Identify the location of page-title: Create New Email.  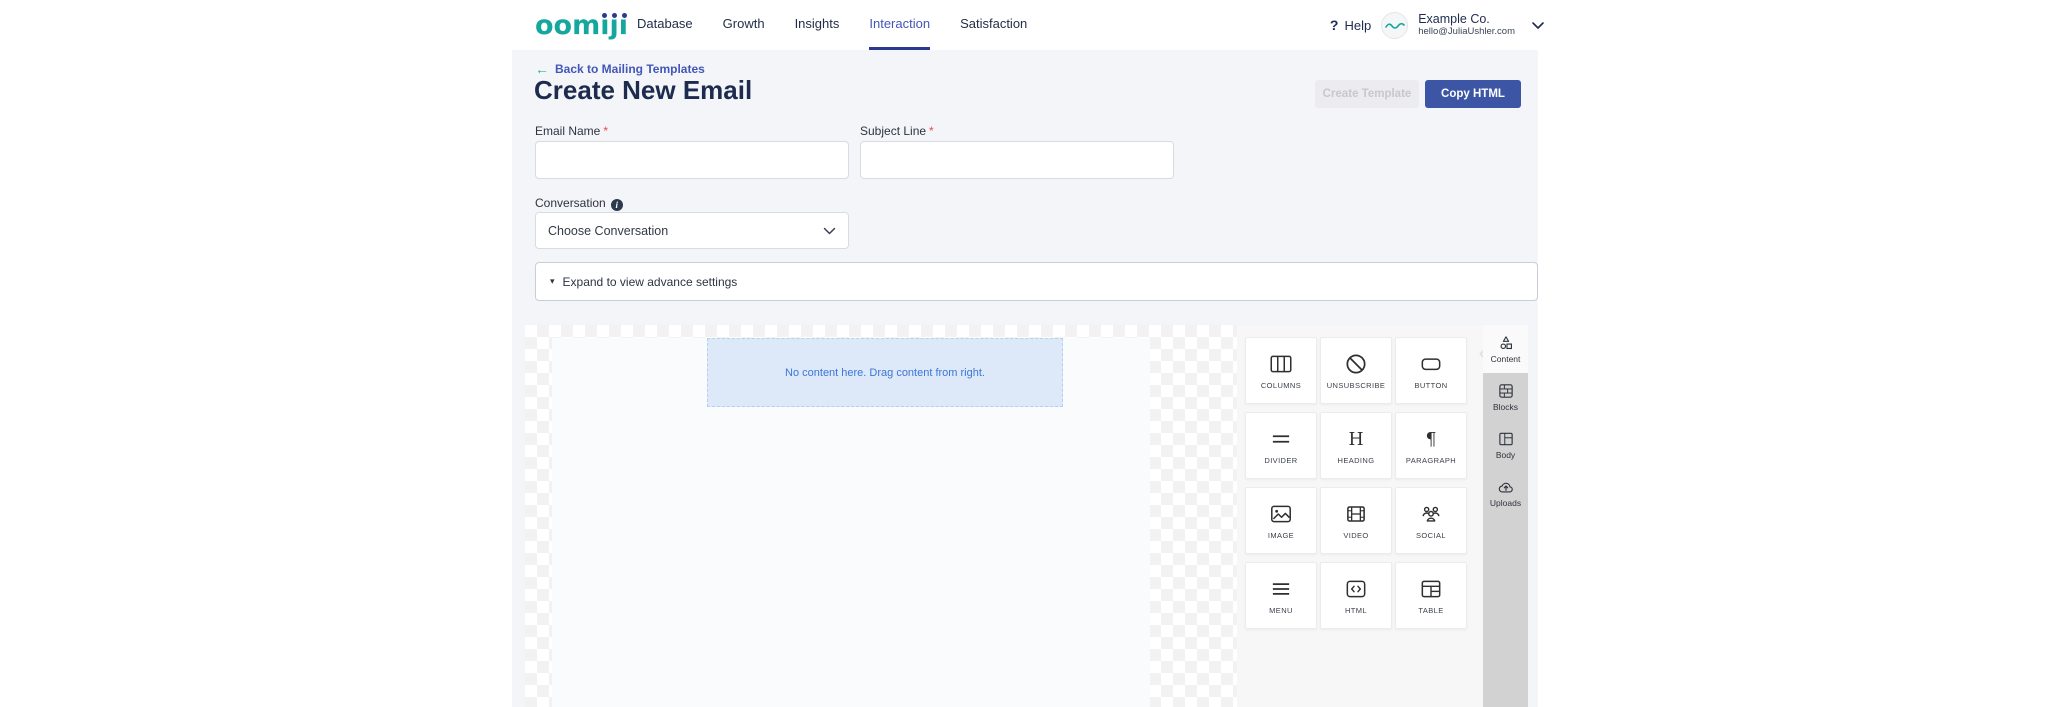
(643, 90).